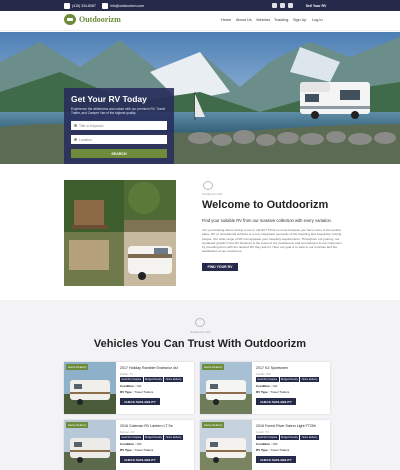 The width and height of the screenshot is (400, 470). Describe the element at coordinates (274, 5) in the screenshot. I see `facebook-icon` at that location.